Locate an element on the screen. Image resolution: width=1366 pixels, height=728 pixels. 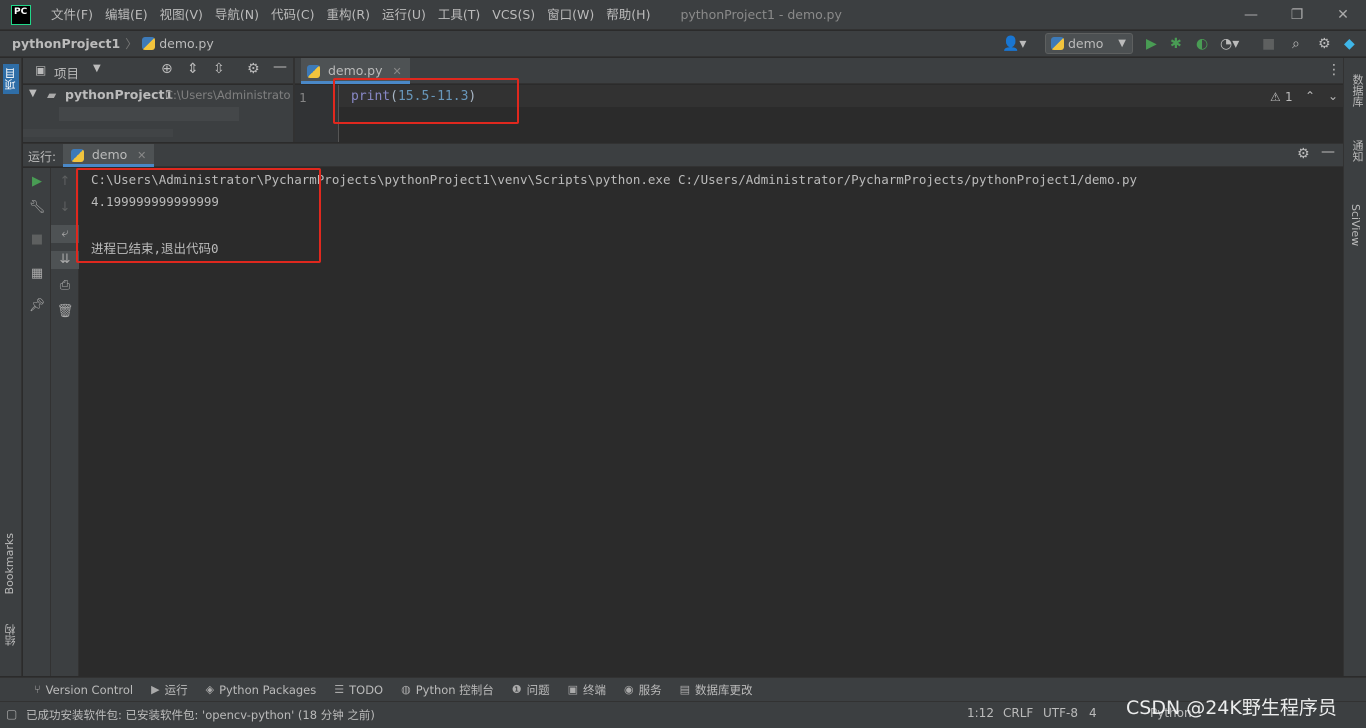
scroll-to-end-icon: ⇊ is located at coordinates (65, 260).